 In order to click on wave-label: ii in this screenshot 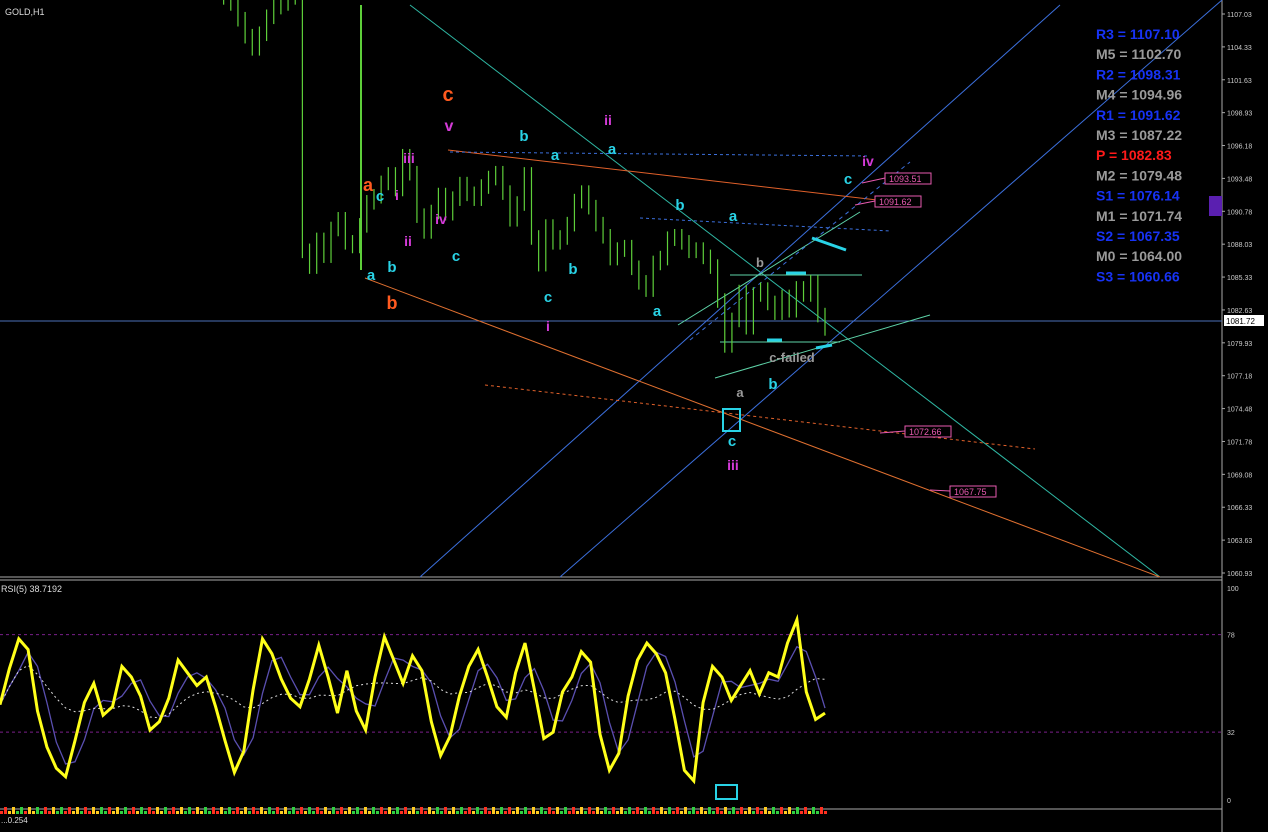, I will do `click(608, 120)`.